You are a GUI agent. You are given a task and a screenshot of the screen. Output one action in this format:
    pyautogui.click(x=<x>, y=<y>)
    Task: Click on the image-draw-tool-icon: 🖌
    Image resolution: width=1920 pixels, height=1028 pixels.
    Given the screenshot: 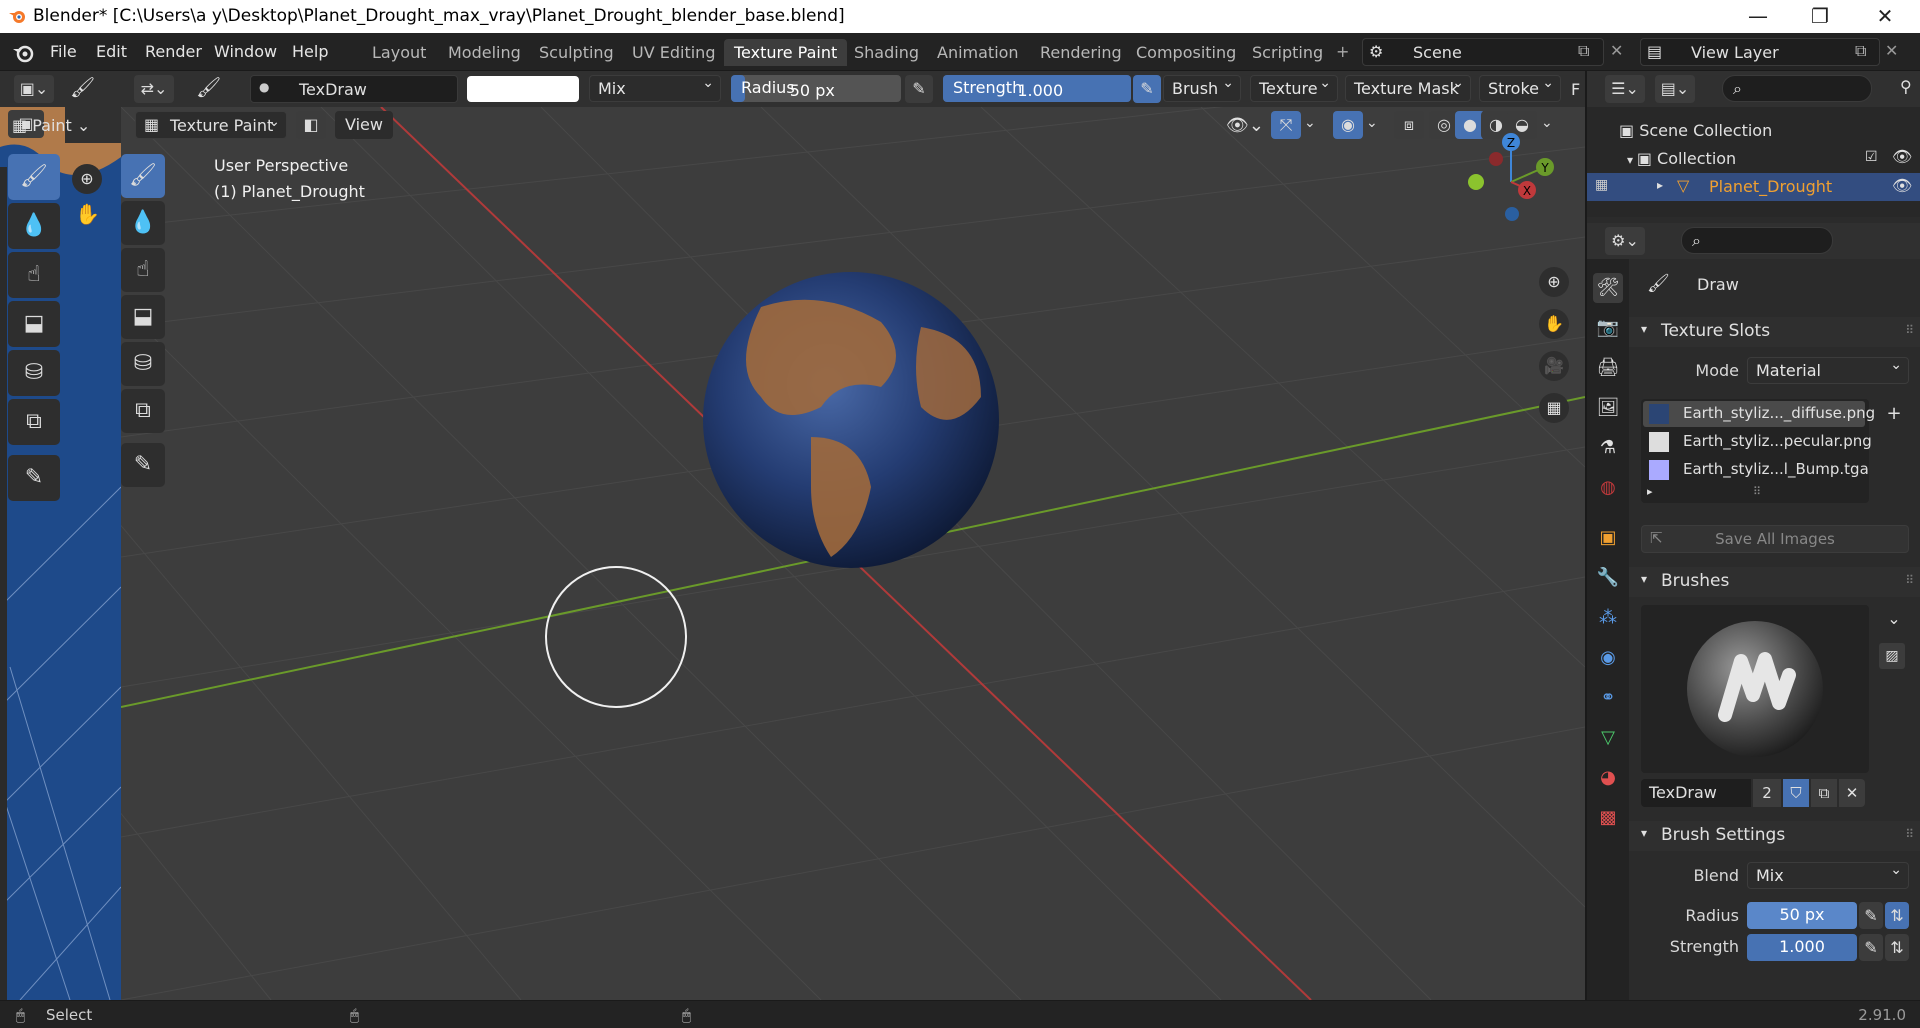 What is the action you would take?
    pyautogui.click(x=34, y=177)
    